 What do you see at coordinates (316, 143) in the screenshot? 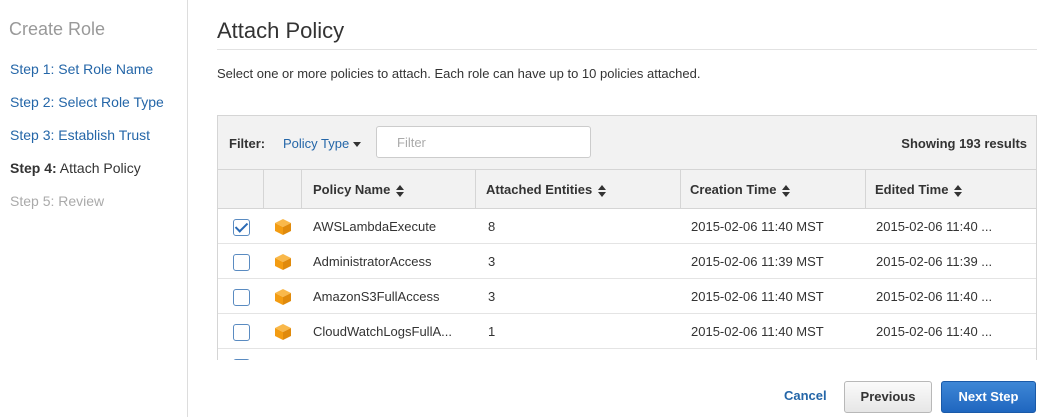
I see `policy-type-label: Policy Type` at bounding box center [316, 143].